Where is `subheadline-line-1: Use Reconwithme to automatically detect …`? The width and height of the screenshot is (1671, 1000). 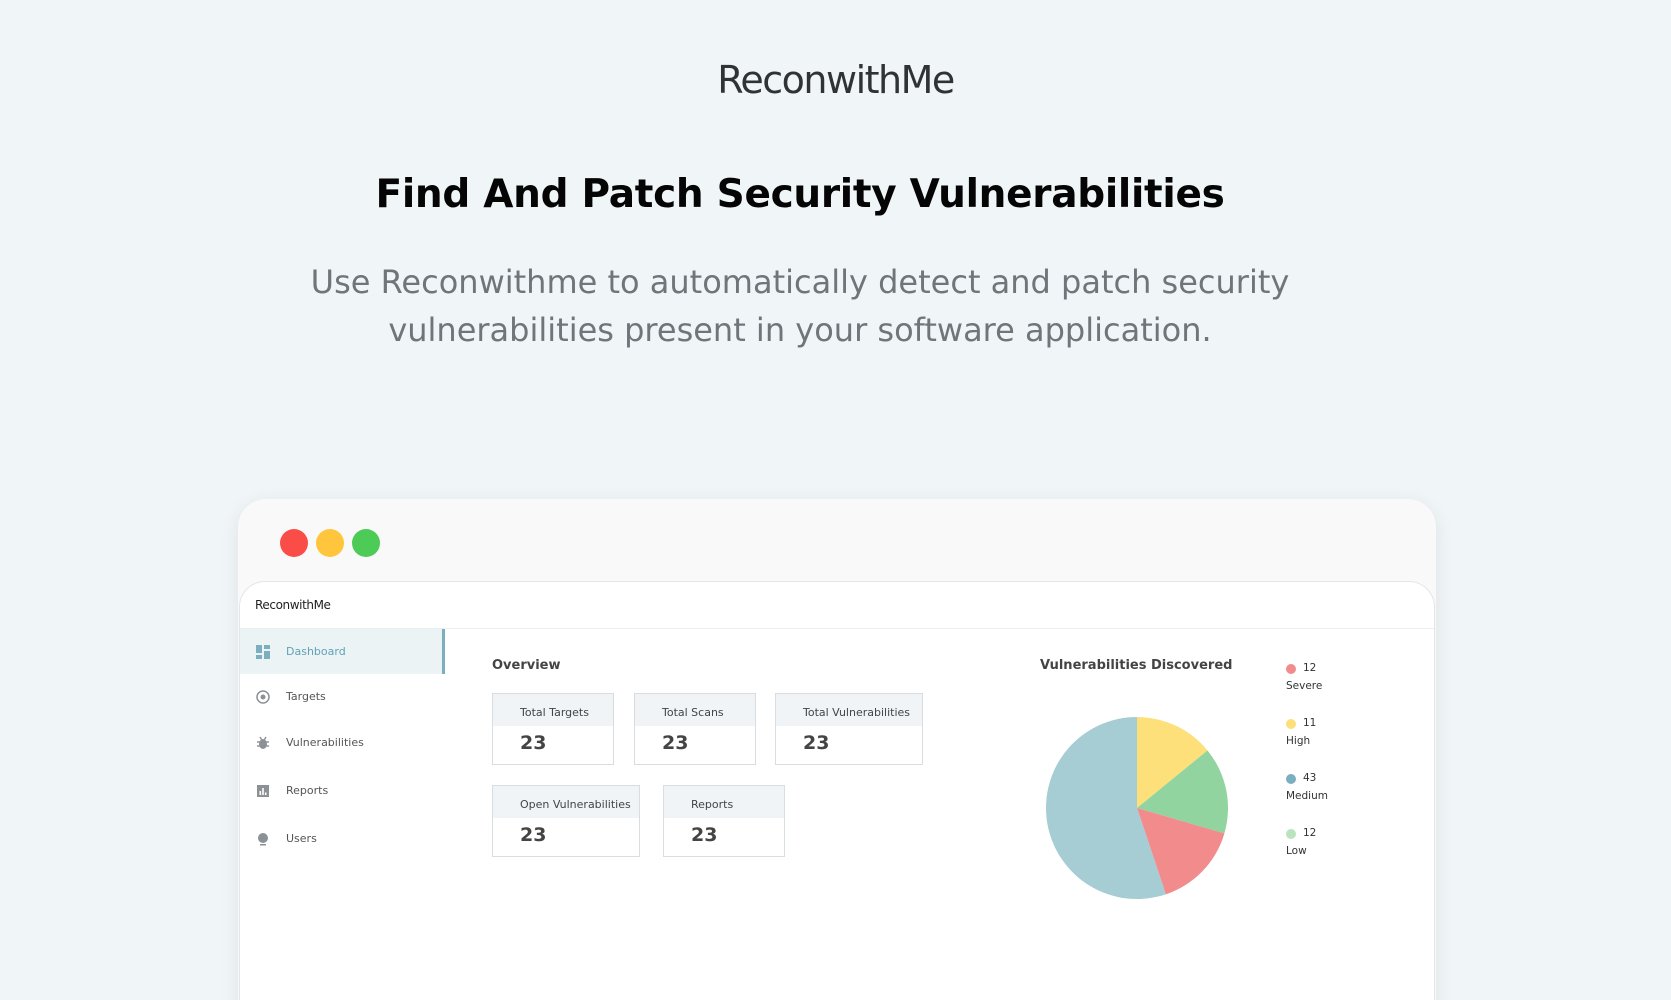
subheadline-line-1: Use Reconwithme to automatically detect … is located at coordinates (800, 282).